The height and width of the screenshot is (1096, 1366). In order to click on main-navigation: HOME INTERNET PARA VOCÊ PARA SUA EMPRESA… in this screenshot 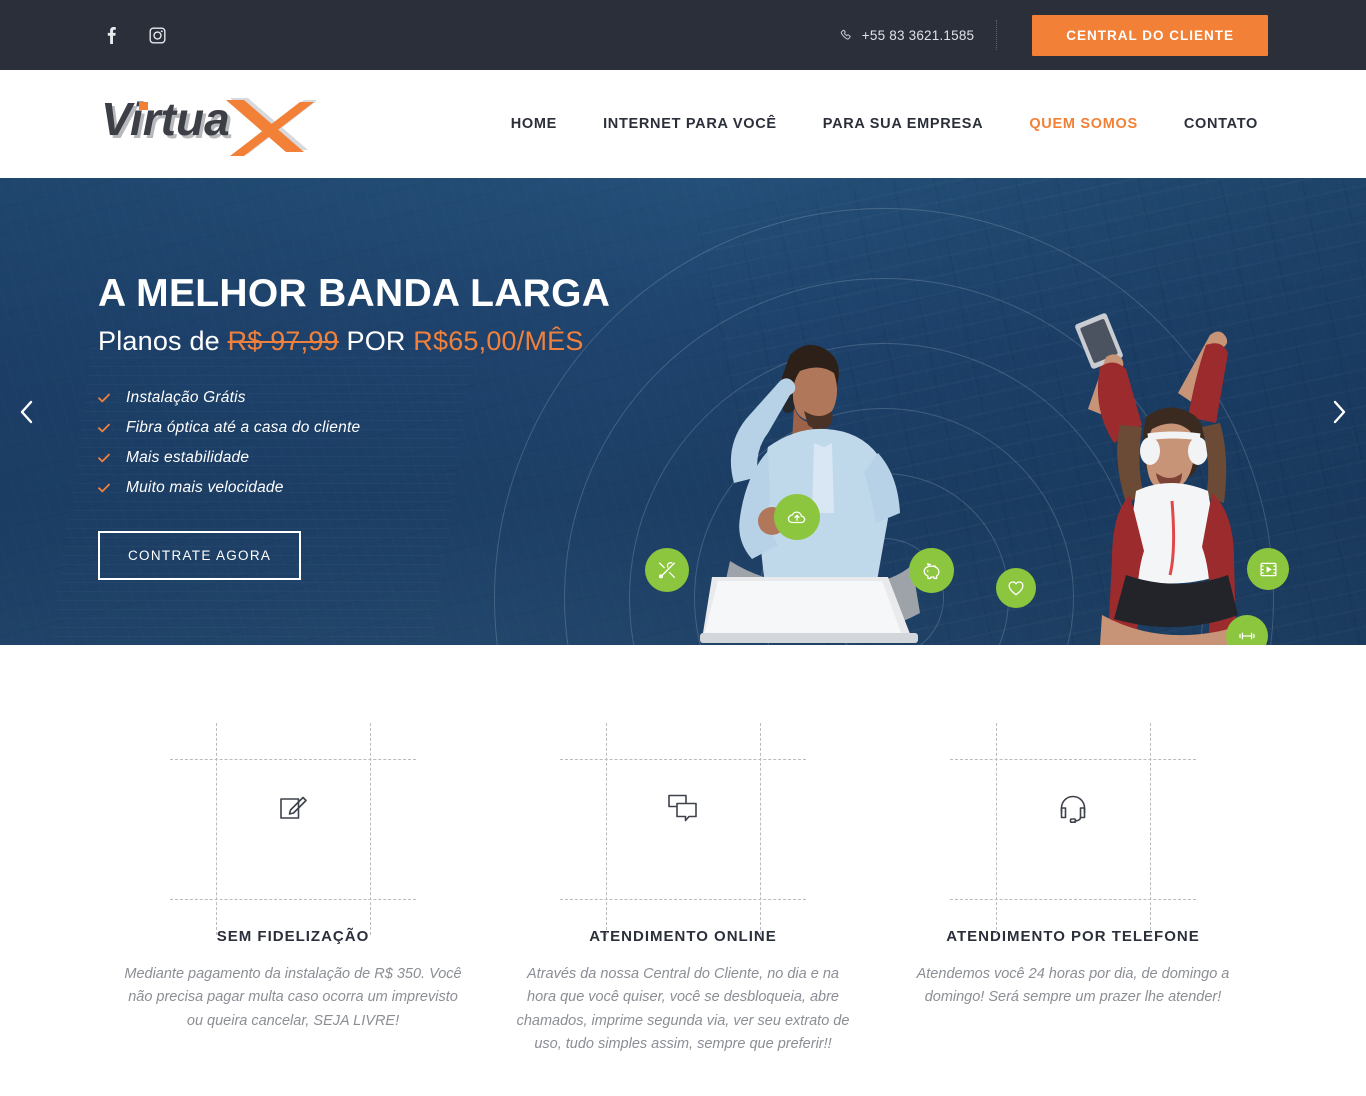, I will do `click(889, 124)`.